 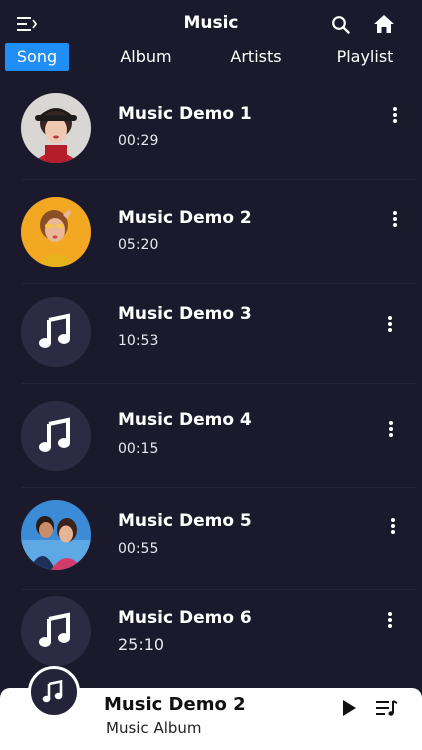 What do you see at coordinates (349, 708) in the screenshot?
I see `play-icon` at bounding box center [349, 708].